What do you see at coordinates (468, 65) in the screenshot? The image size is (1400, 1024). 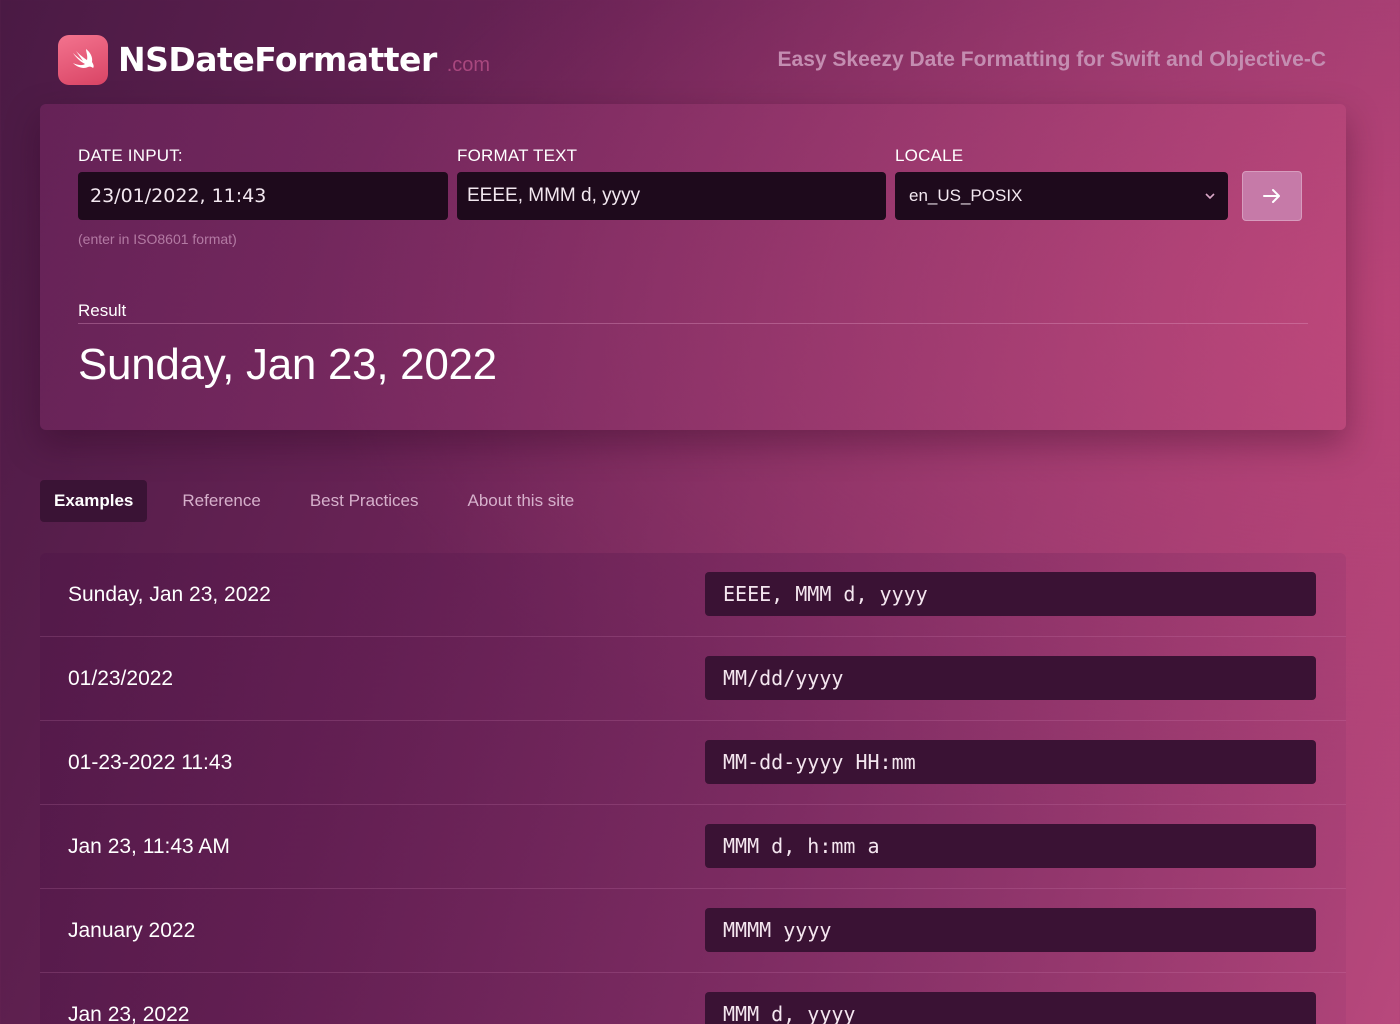 I see `brand-tld: .com` at bounding box center [468, 65].